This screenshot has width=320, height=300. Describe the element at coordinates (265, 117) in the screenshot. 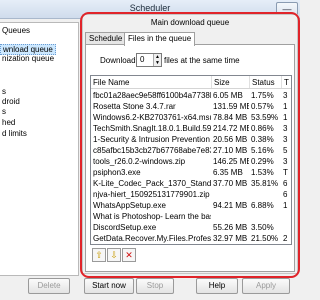

I see `file-status-cell: 53.59%` at that location.